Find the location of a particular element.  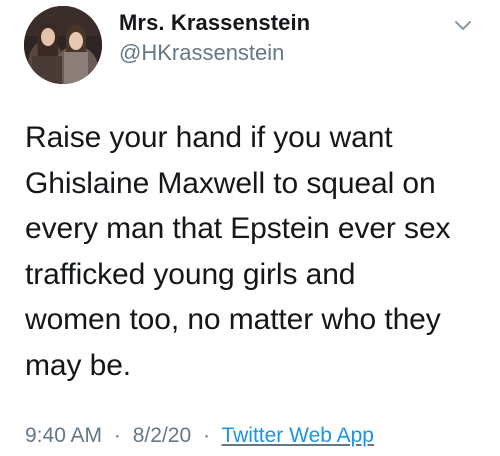

source-link: Twitter Web App is located at coordinates (297, 435).